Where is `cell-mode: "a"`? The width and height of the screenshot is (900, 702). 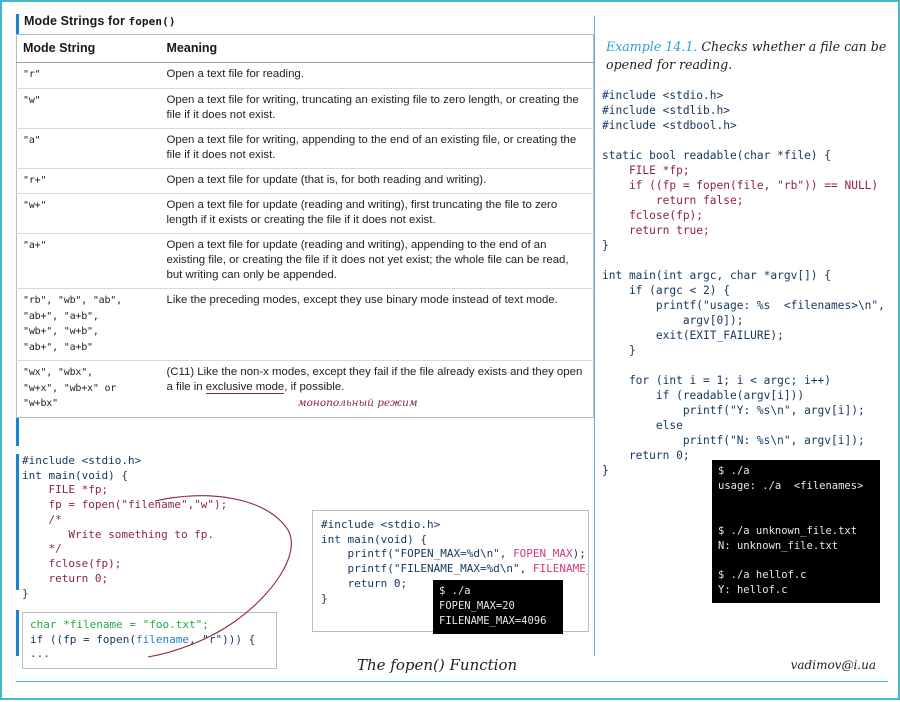
cell-mode: "a" is located at coordinates (88, 148).